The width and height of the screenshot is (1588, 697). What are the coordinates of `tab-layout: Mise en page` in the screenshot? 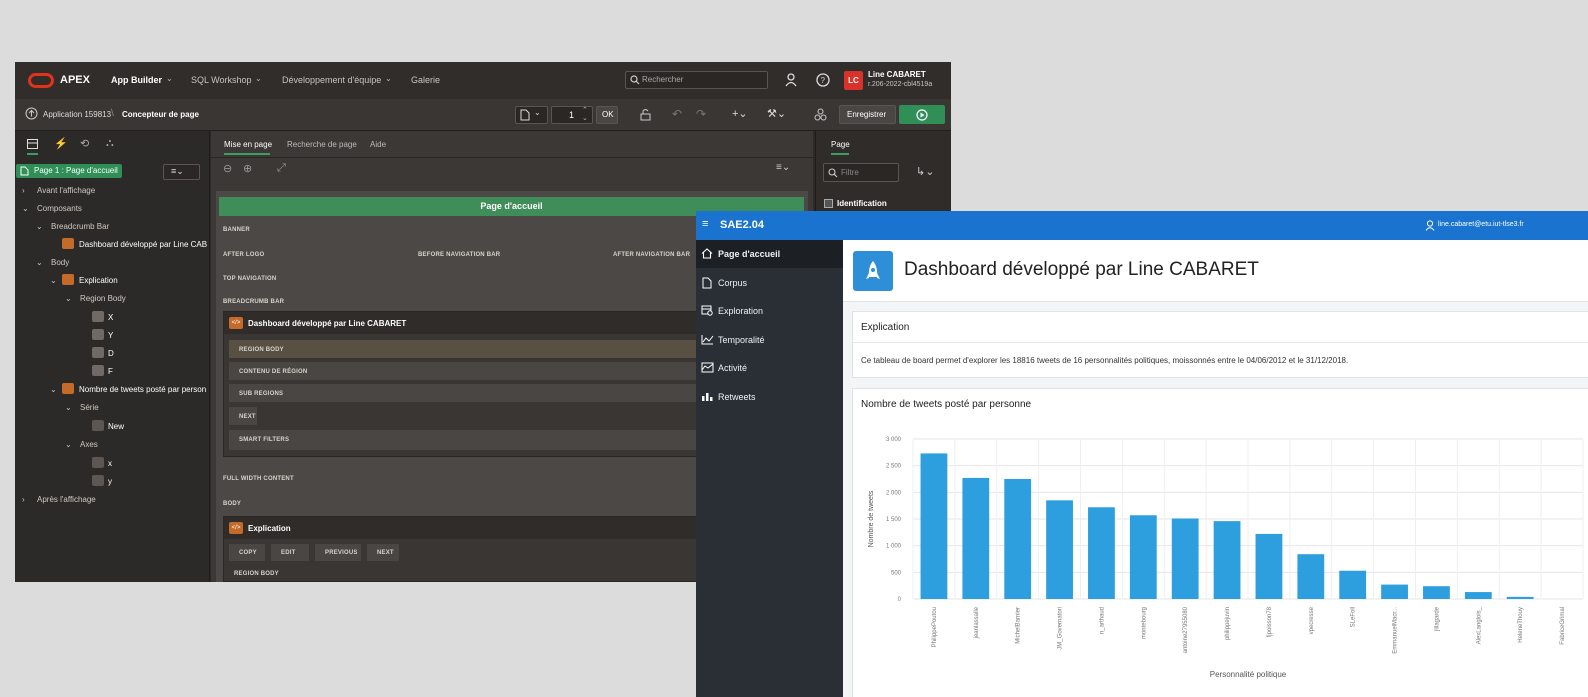 It's located at (248, 144).